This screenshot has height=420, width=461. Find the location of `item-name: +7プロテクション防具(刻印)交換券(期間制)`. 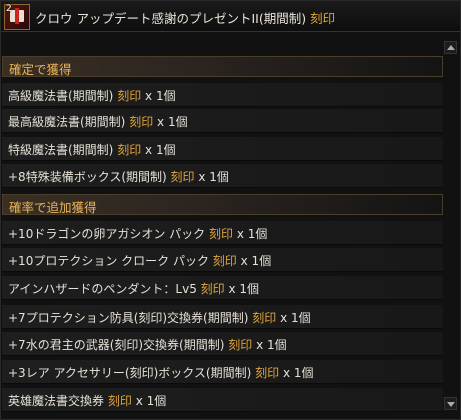

item-name: +7プロテクション防具(刻印)交換券(期間制) is located at coordinates (128, 318).